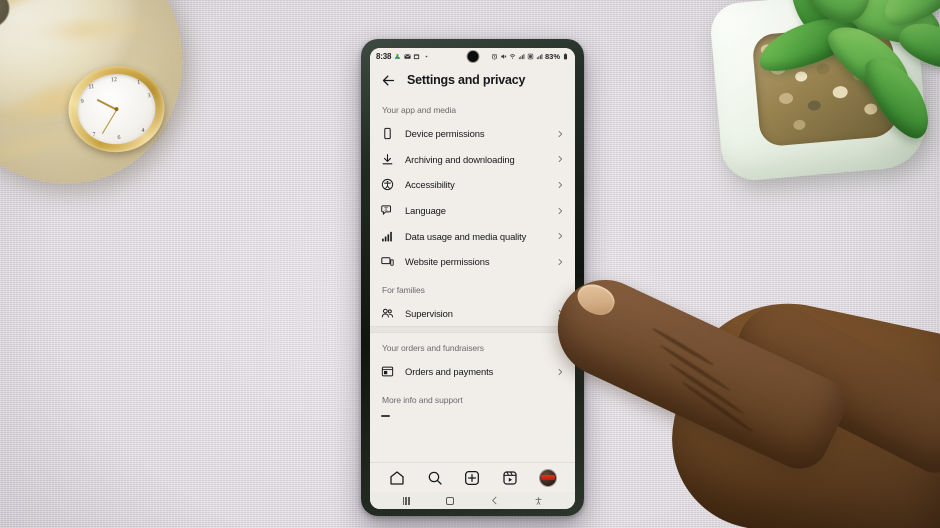 This screenshot has width=940, height=528. Describe the element at coordinates (406, 500) in the screenshot. I see `recents-button` at that location.